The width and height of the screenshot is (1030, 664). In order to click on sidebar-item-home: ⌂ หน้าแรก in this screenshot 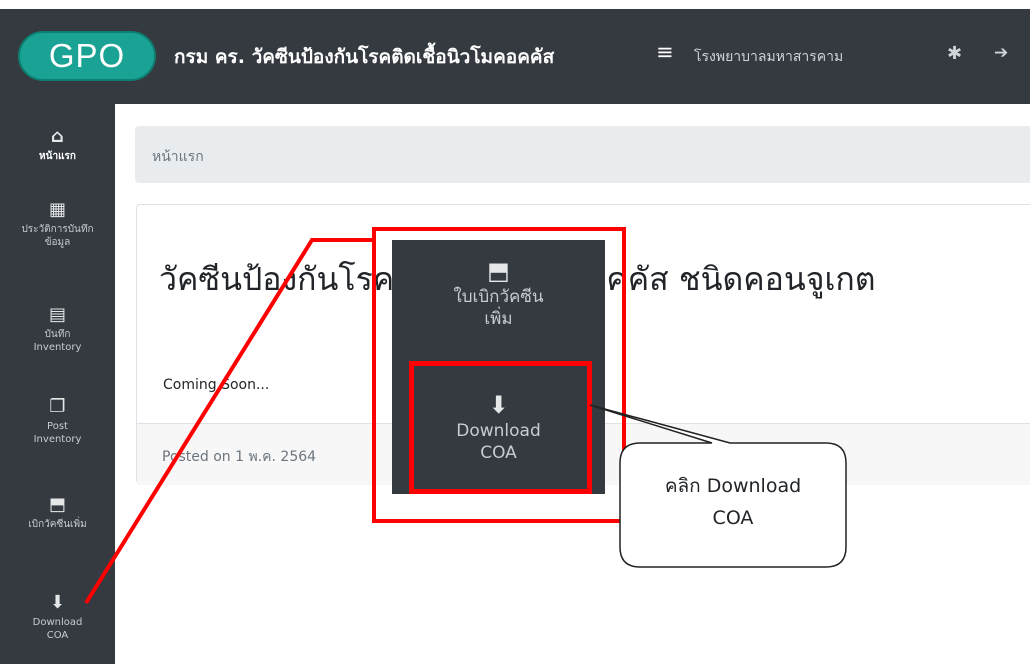, I will do `click(57, 144)`.